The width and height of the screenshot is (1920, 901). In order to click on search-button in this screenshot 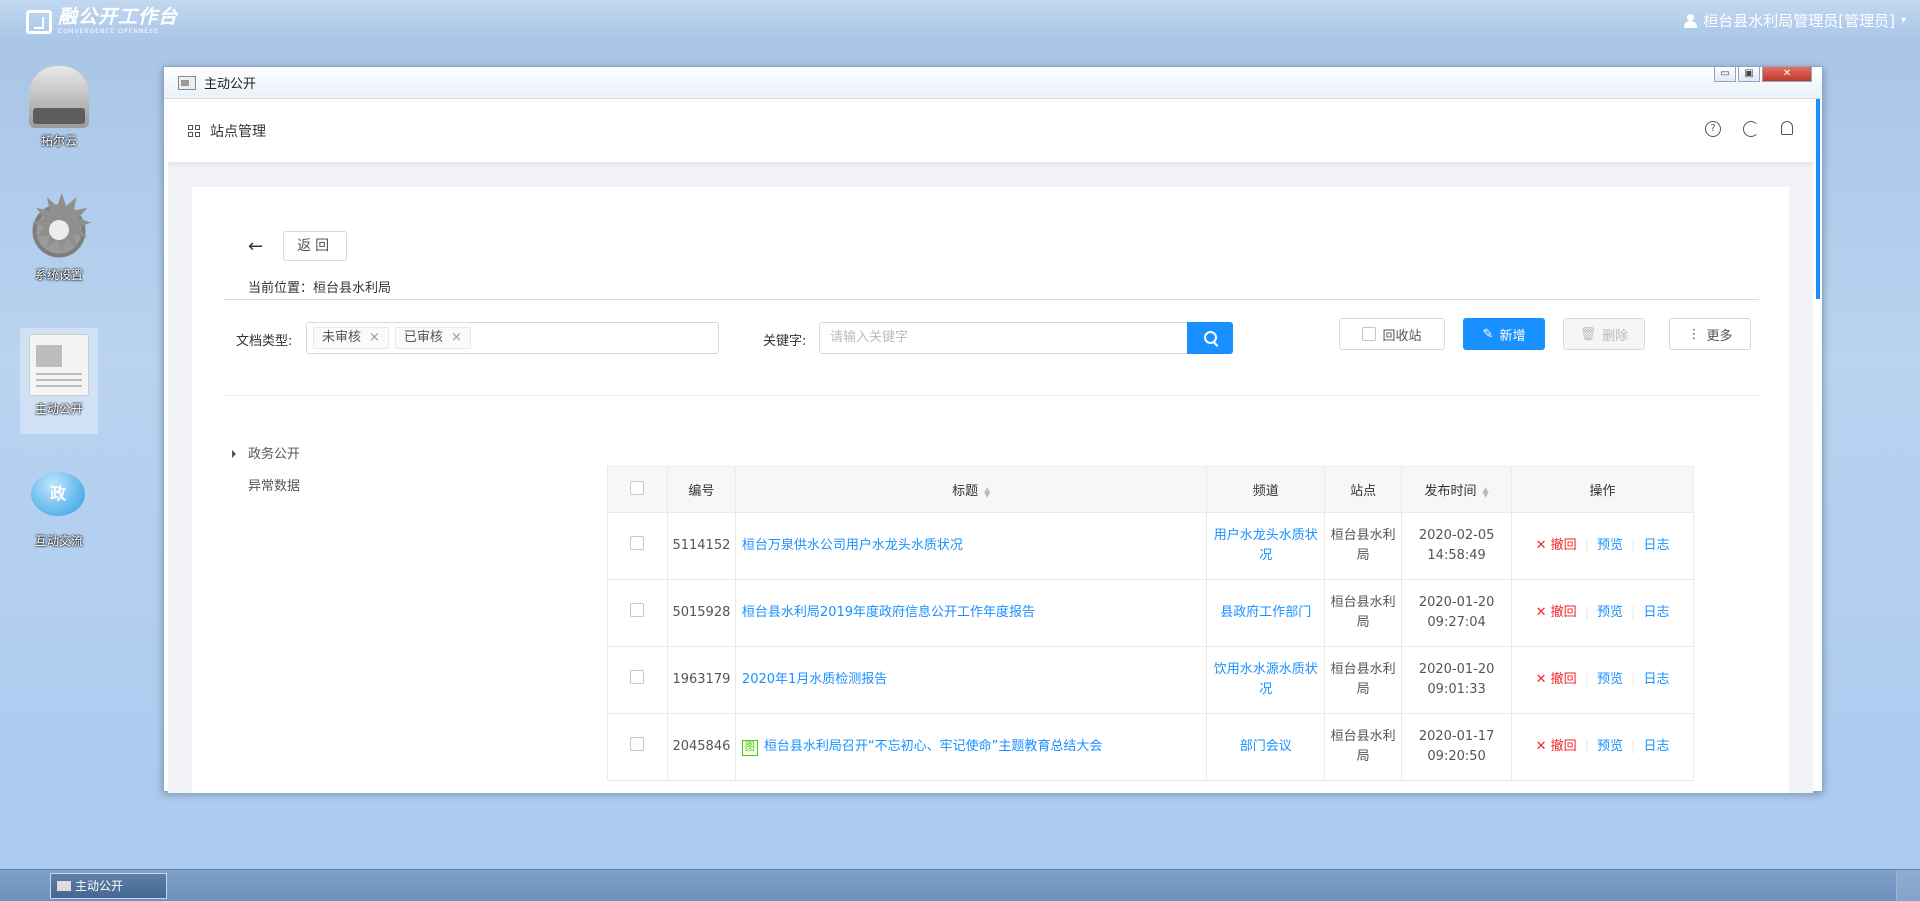, I will do `click(1210, 338)`.